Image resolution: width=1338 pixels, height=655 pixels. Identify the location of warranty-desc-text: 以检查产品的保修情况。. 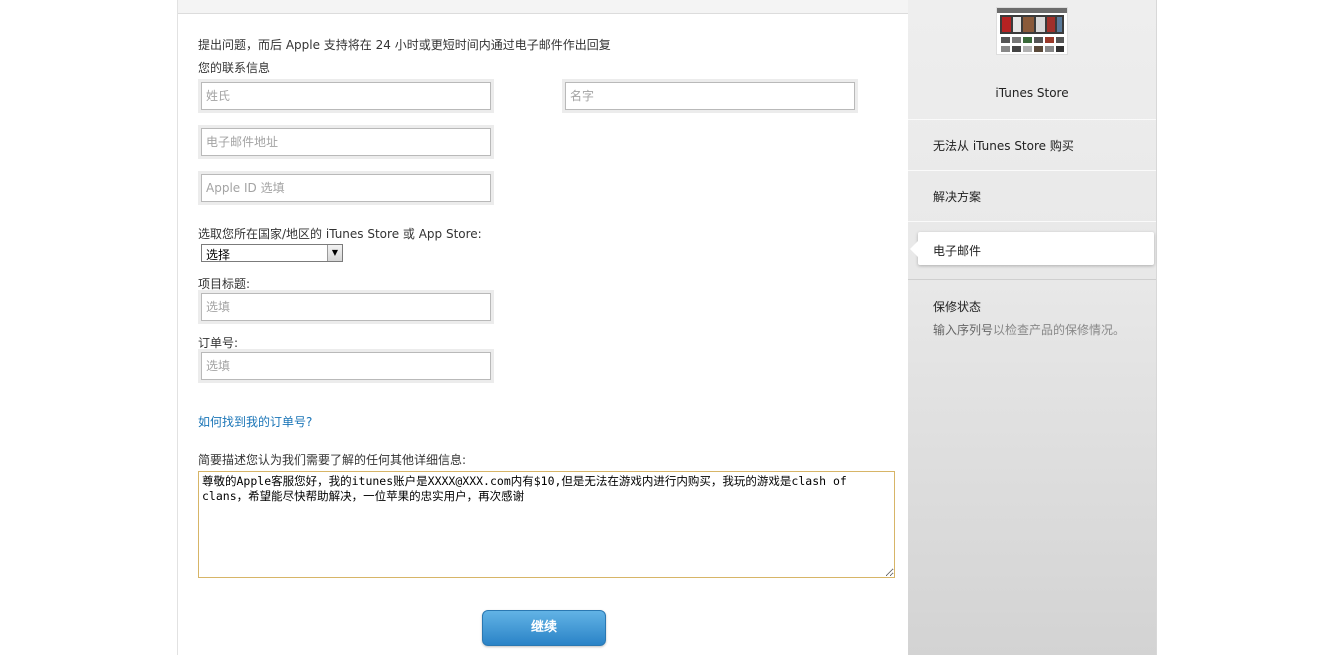
(1059, 330).